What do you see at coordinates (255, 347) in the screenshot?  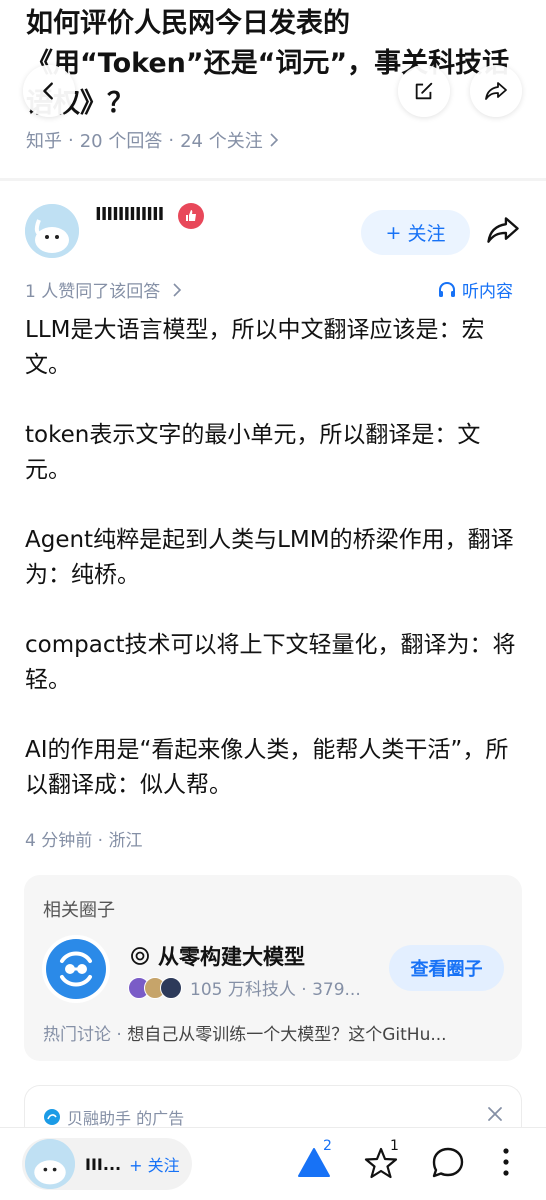 I see `answer-paragraph: LLM是大语言模型，所以中文翻译应该是：宏文。` at bounding box center [255, 347].